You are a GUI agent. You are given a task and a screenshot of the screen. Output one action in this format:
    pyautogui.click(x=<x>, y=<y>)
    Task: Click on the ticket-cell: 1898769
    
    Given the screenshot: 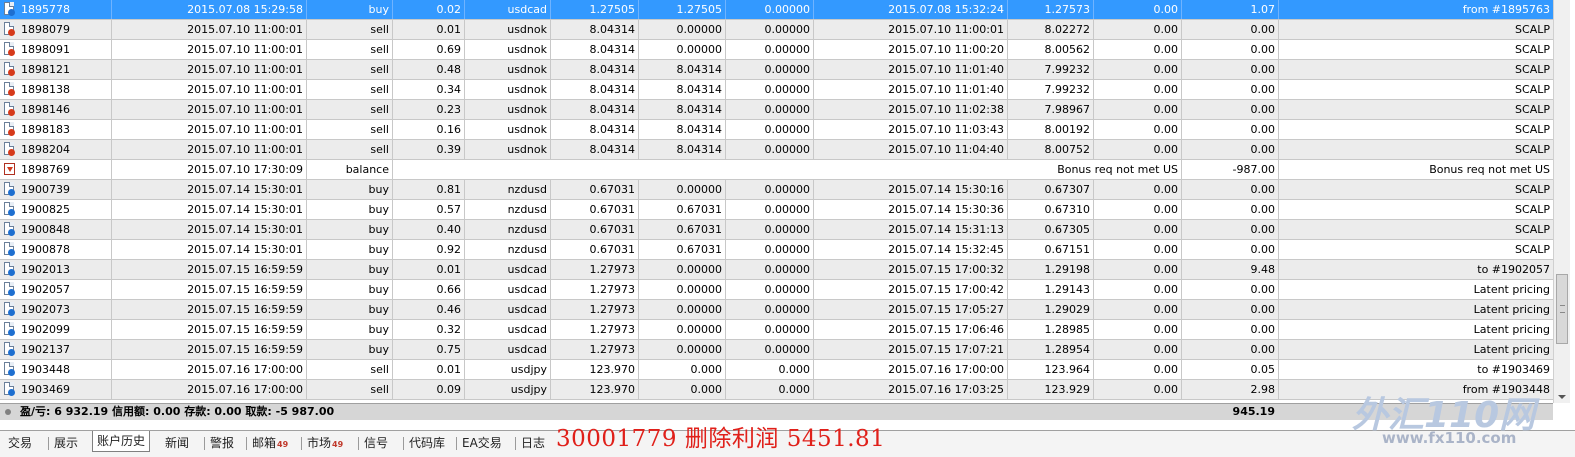 What is the action you would take?
    pyautogui.click(x=65, y=169)
    